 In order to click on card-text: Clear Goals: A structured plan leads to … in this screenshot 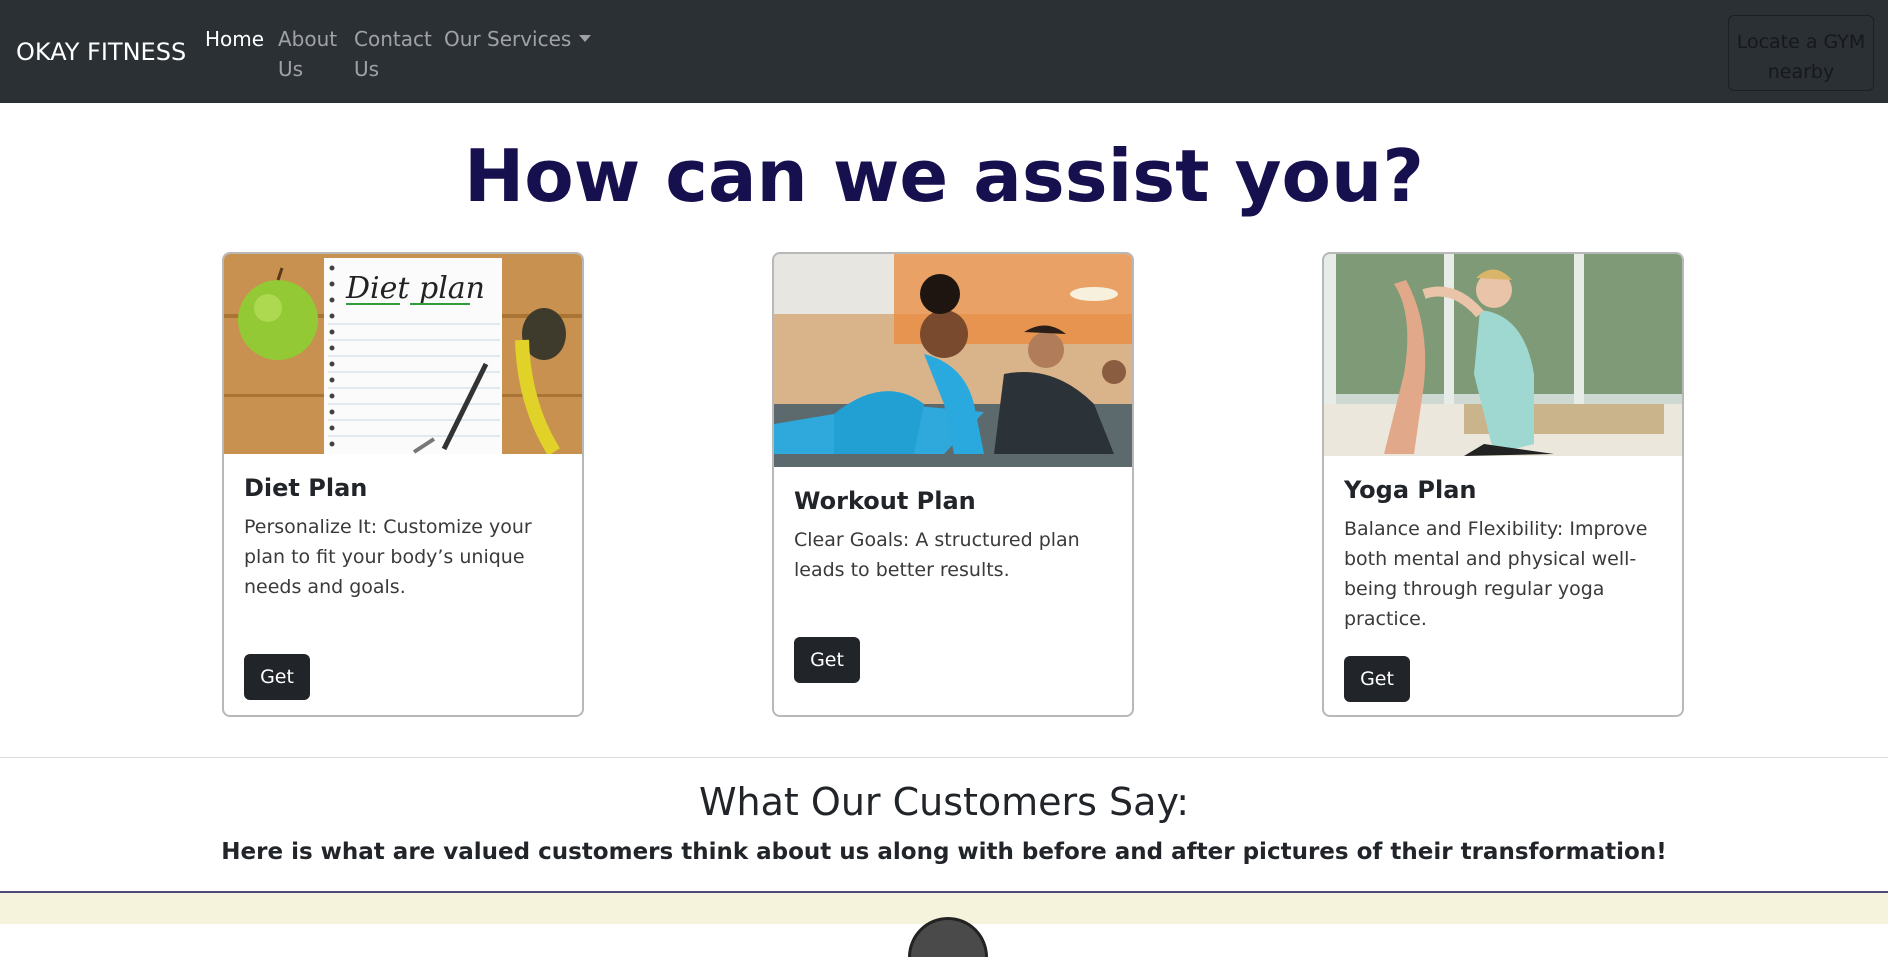, I will do `click(937, 555)`.